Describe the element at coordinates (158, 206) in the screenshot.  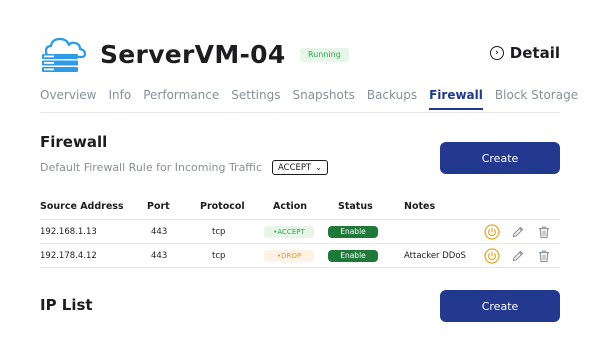
I see `col-port: Port` at that location.